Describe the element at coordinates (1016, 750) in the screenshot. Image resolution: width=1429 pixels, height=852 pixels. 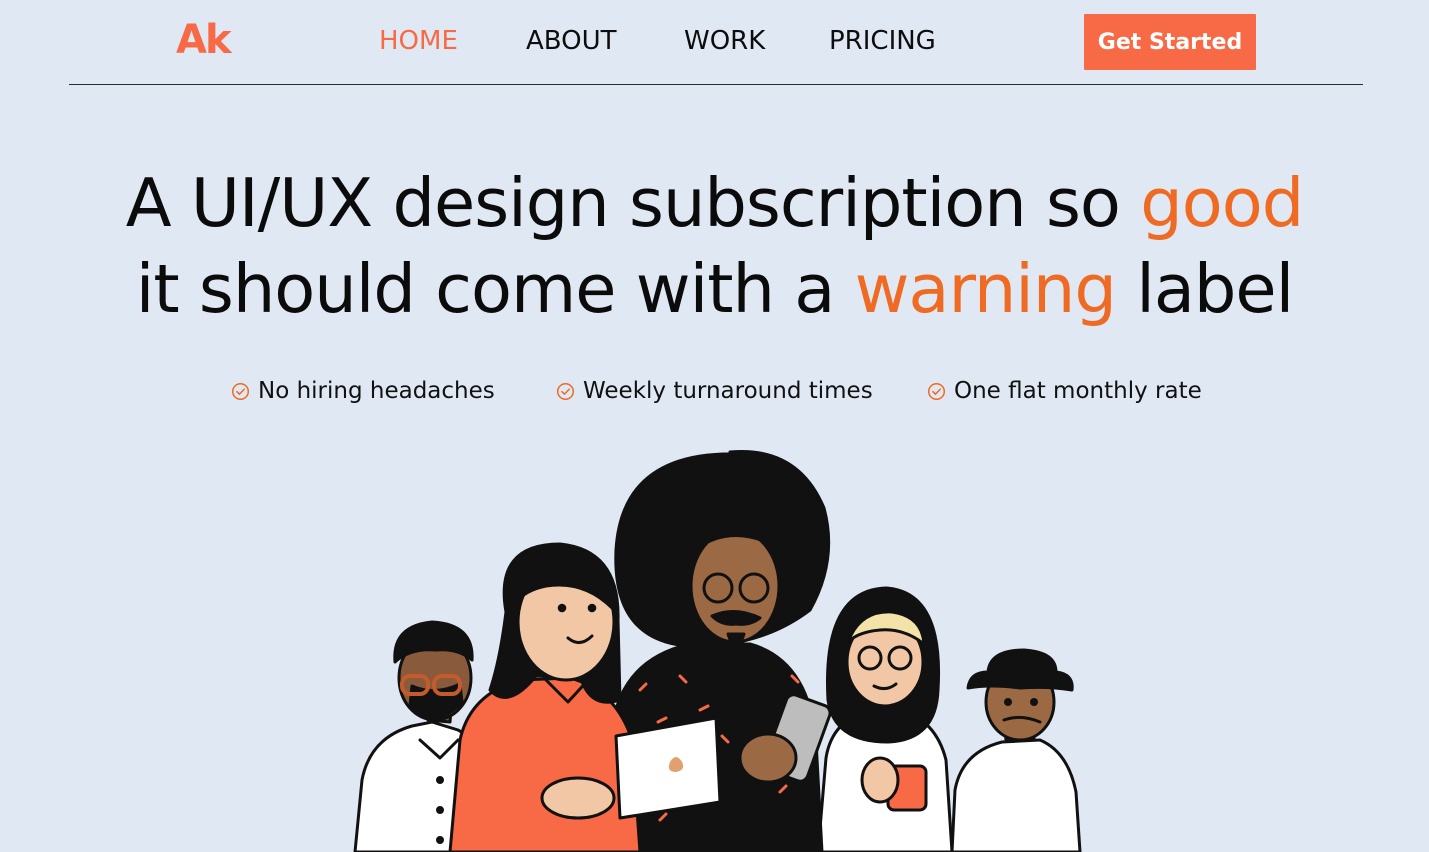
I see `person-right-hat` at that location.